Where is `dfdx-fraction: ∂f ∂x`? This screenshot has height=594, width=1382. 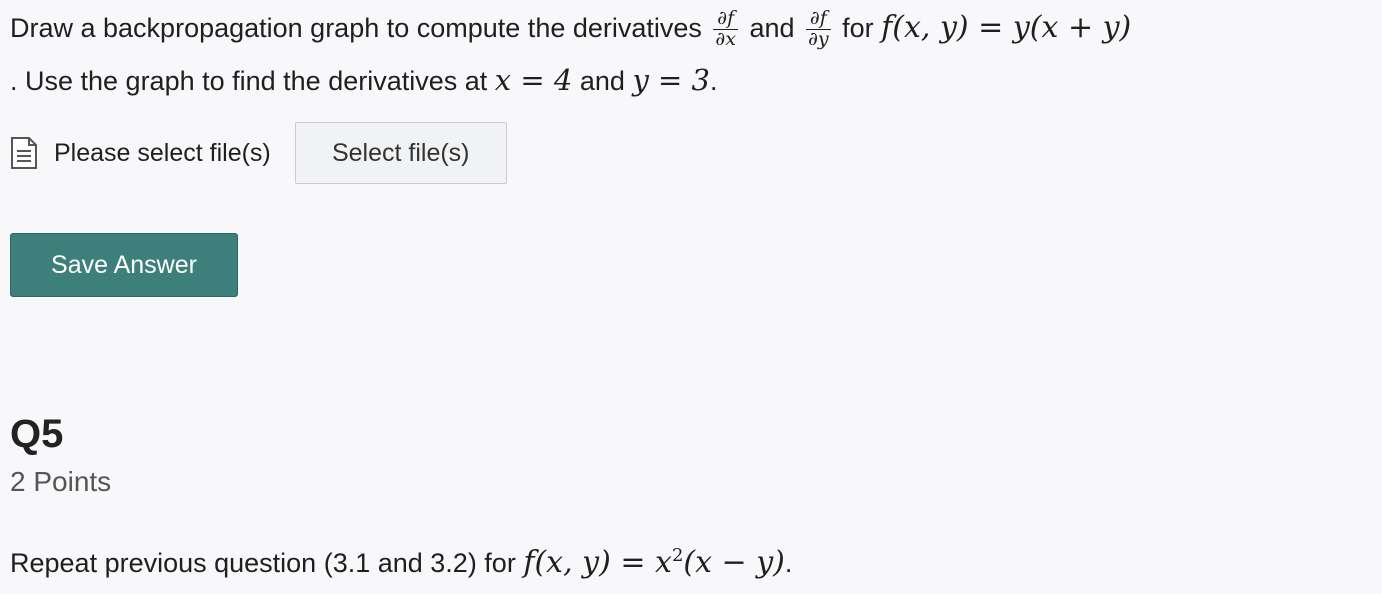
dfdx-fraction: ∂f ∂x is located at coordinates (725, 29).